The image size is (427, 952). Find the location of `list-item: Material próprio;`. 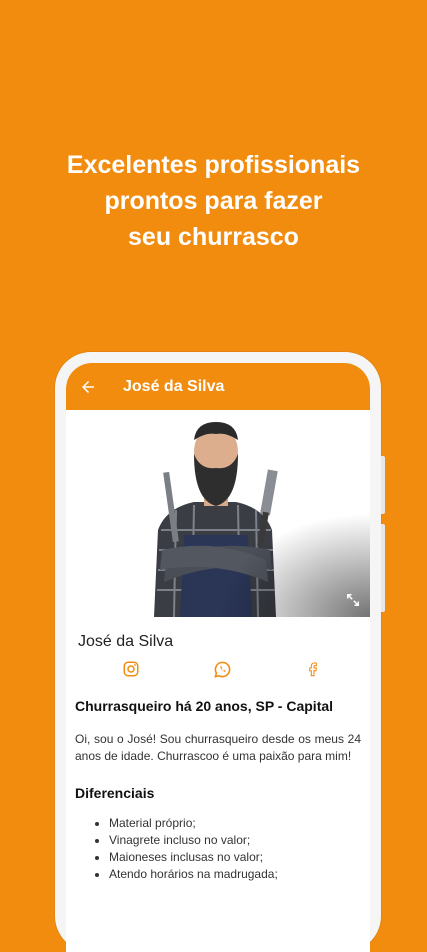

list-item: Material próprio; is located at coordinates (235, 823).